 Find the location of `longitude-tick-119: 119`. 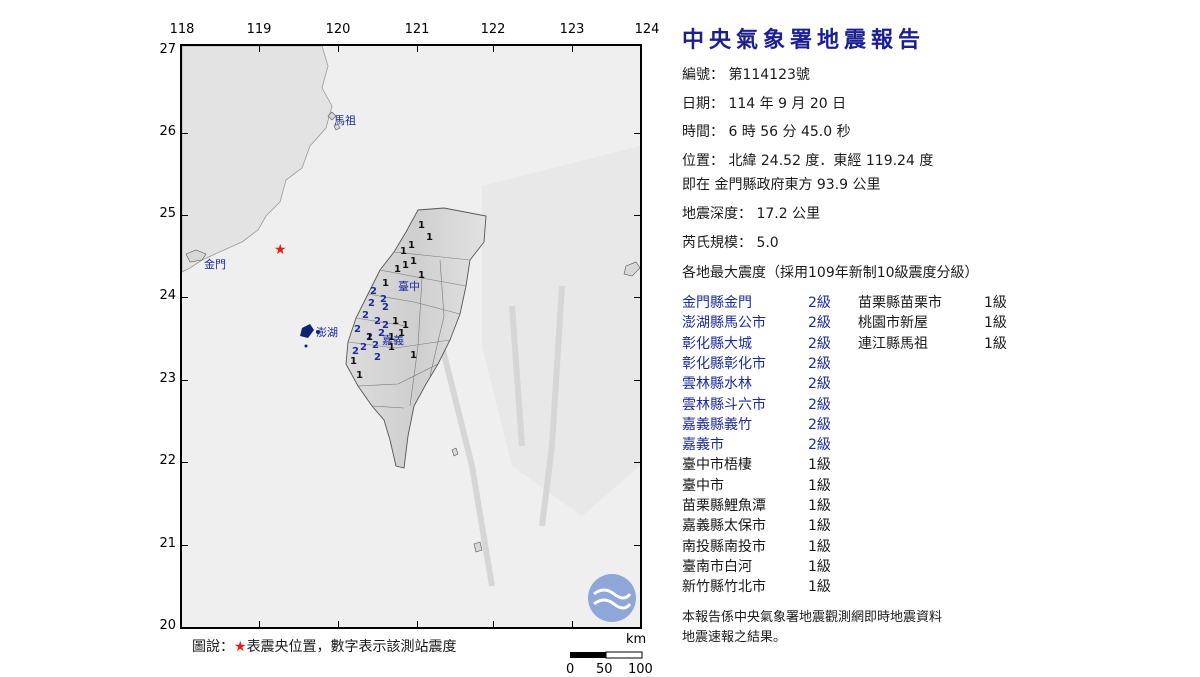

longitude-tick-119: 119 is located at coordinates (259, 29).